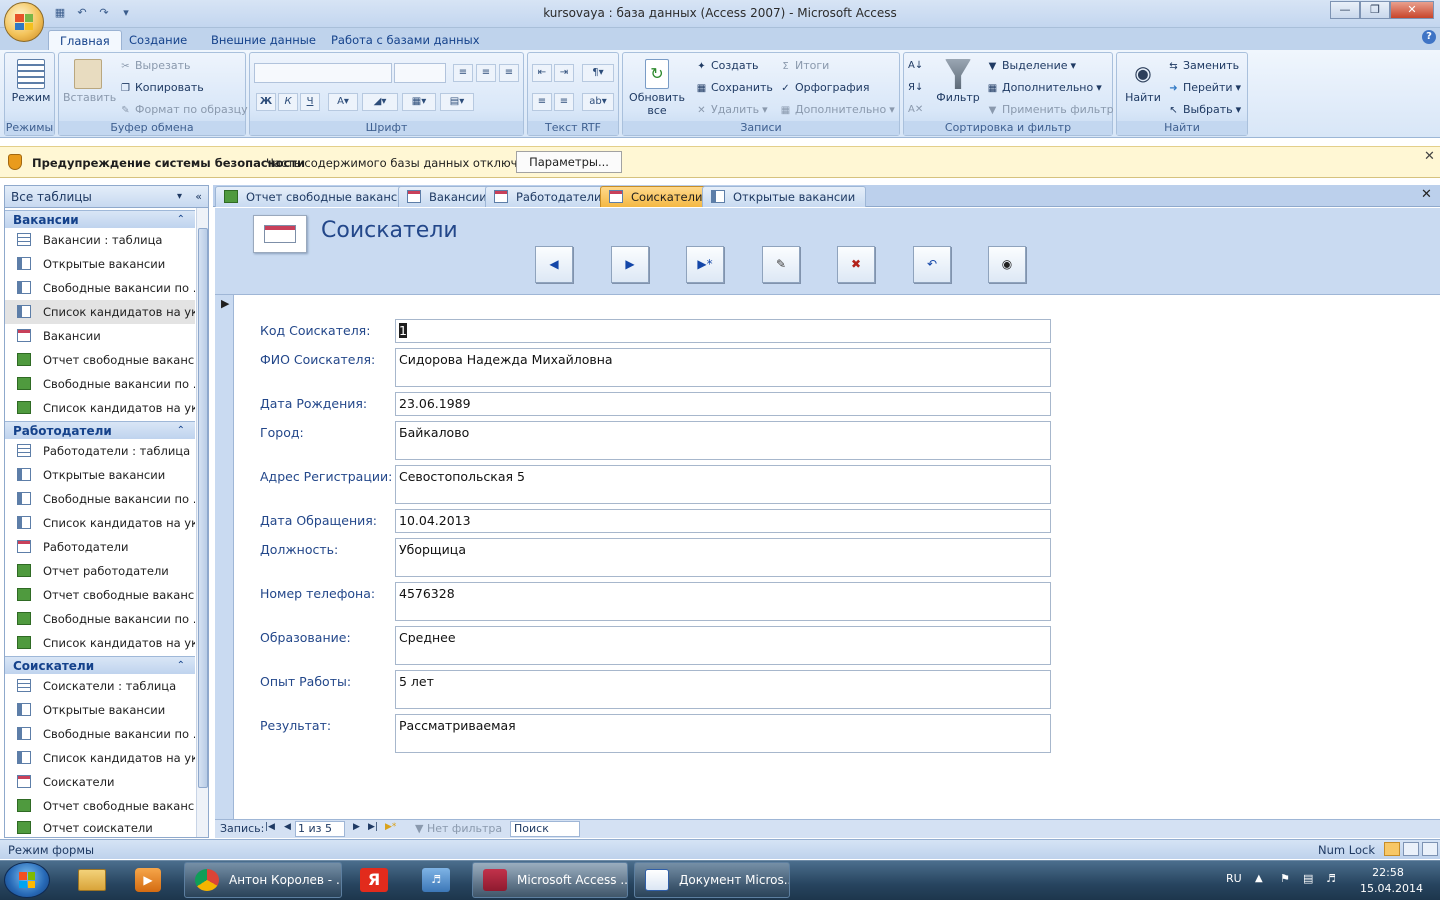  Describe the element at coordinates (288, 102) in the screenshot. I see `italic-icon: К` at that location.